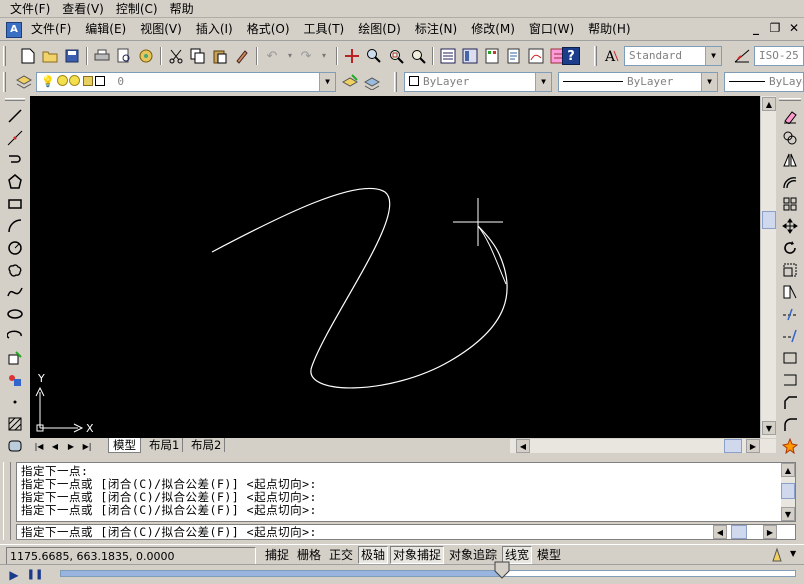 The image size is (804, 584). Describe the element at coordinates (15, 270) in the screenshot. I see `revision-cloud-icon` at that location.